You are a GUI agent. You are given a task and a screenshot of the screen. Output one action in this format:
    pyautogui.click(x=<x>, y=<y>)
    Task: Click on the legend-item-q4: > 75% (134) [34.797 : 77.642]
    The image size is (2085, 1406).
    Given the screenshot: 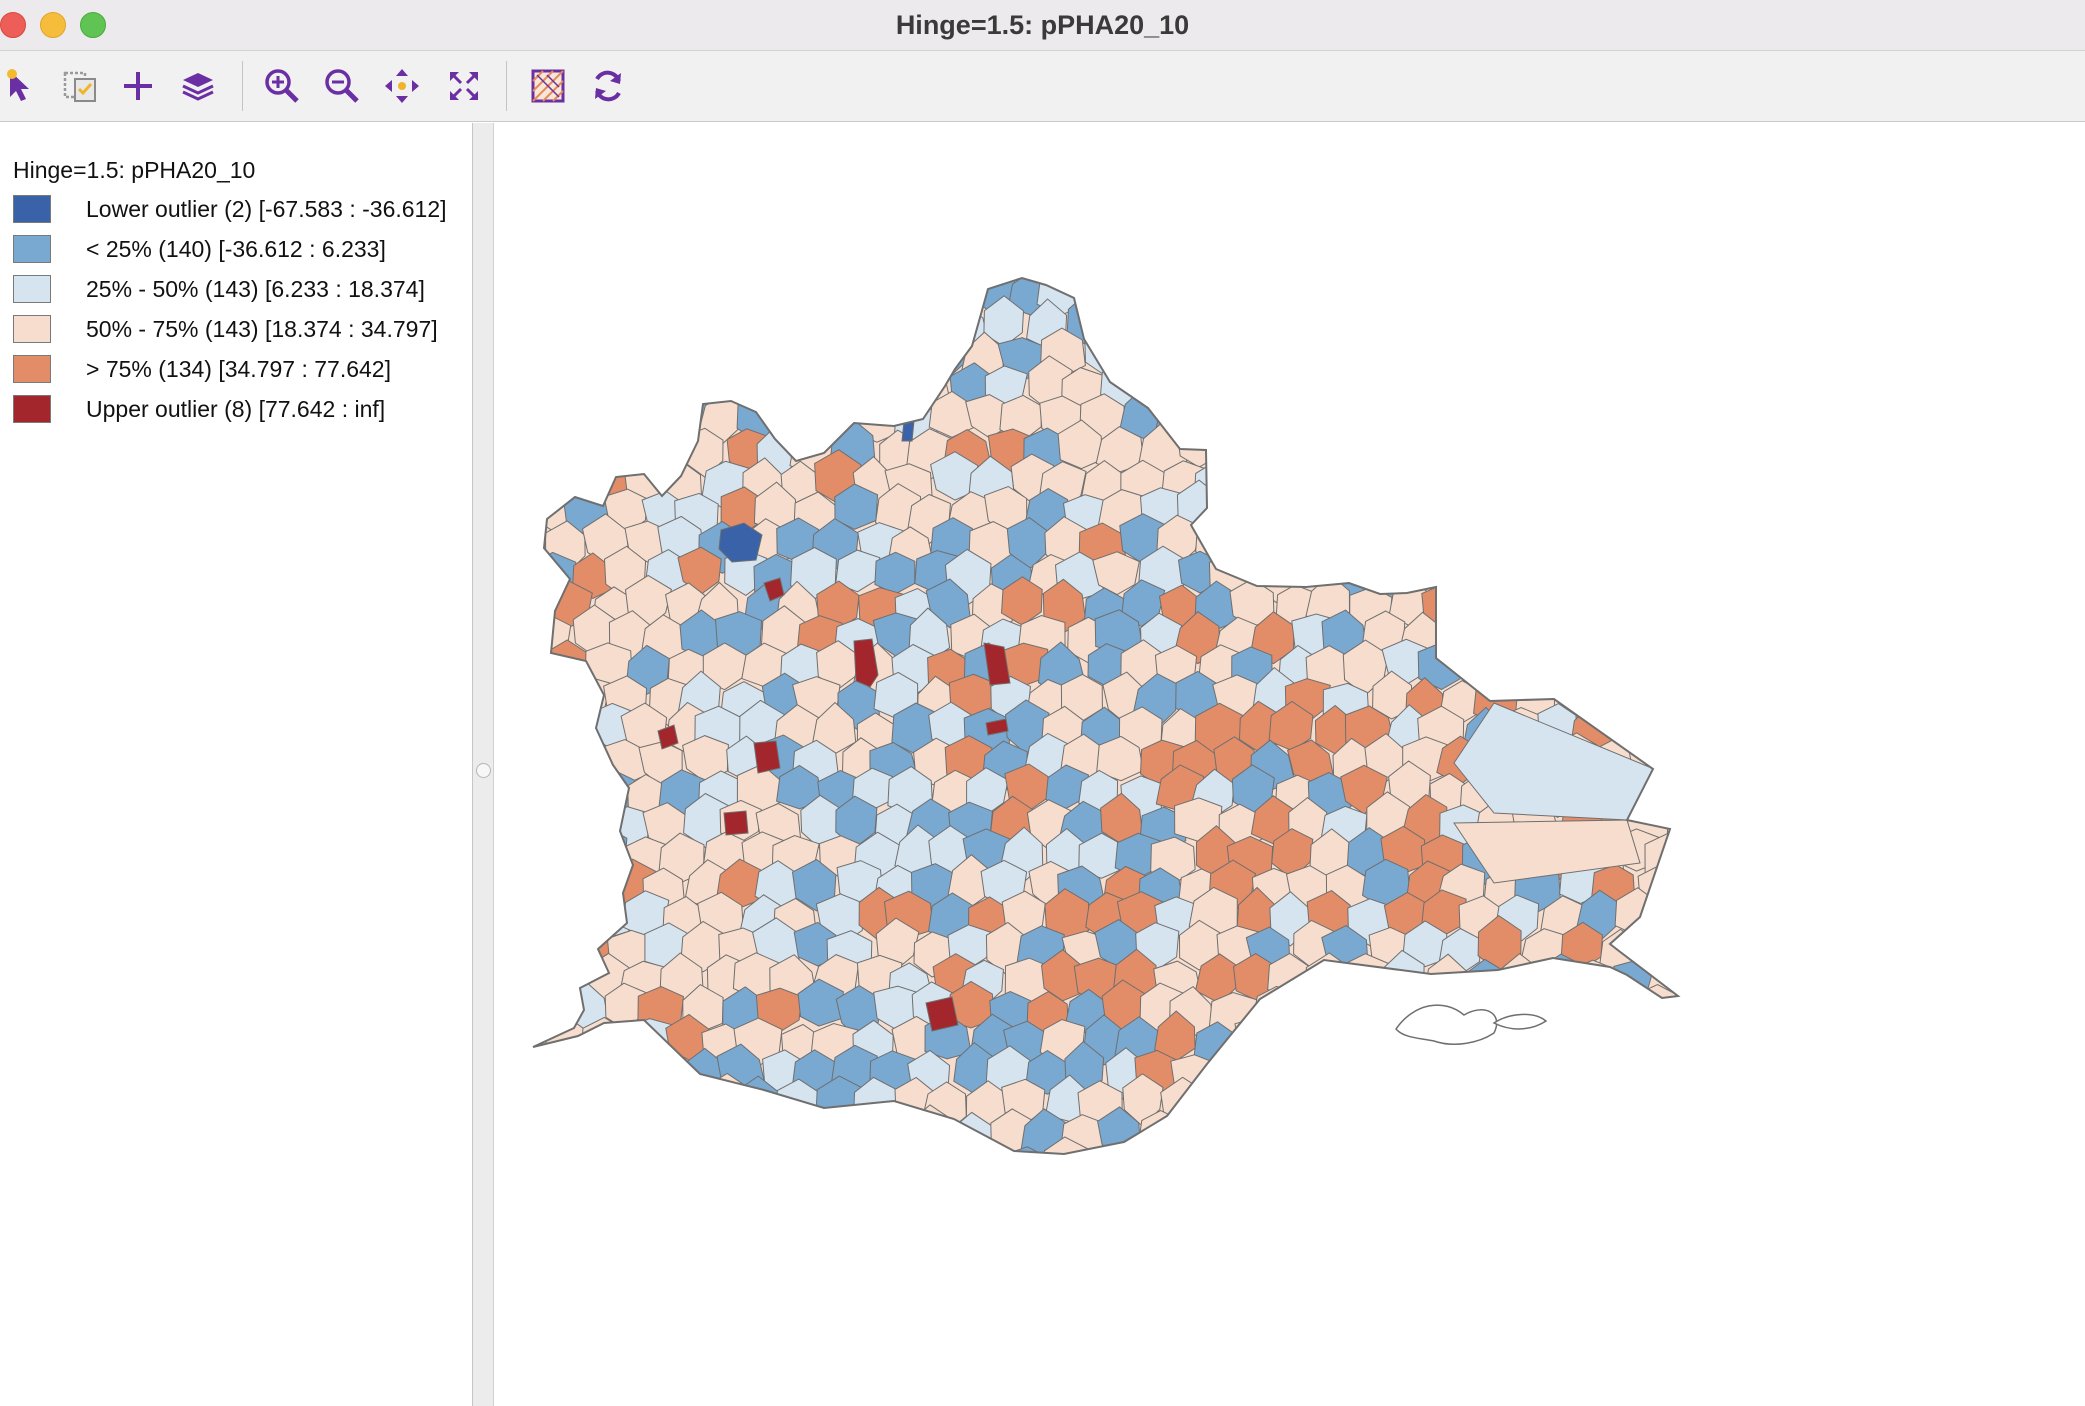 What is the action you would take?
    pyautogui.click(x=202, y=369)
    